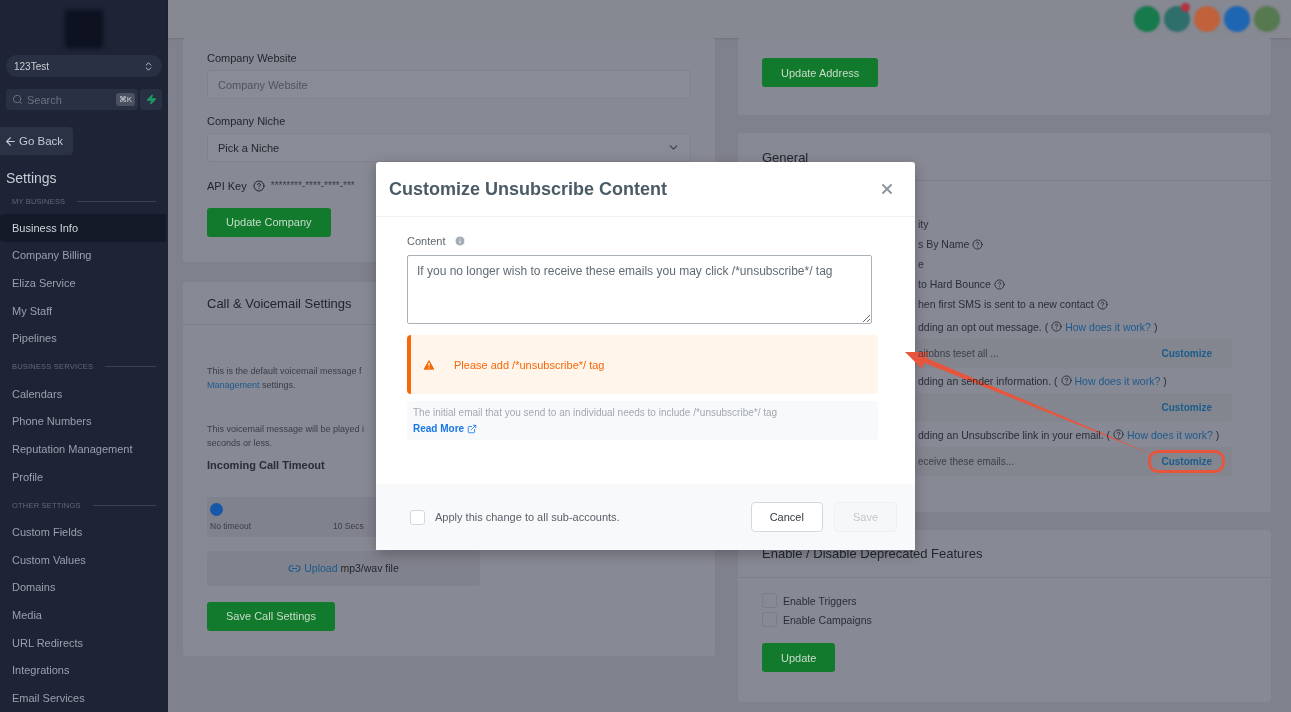  What do you see at coordinates (125, 99) in the screenshot?
I see `shortcut-key: ⌘K` at bounding box center [125, 99].